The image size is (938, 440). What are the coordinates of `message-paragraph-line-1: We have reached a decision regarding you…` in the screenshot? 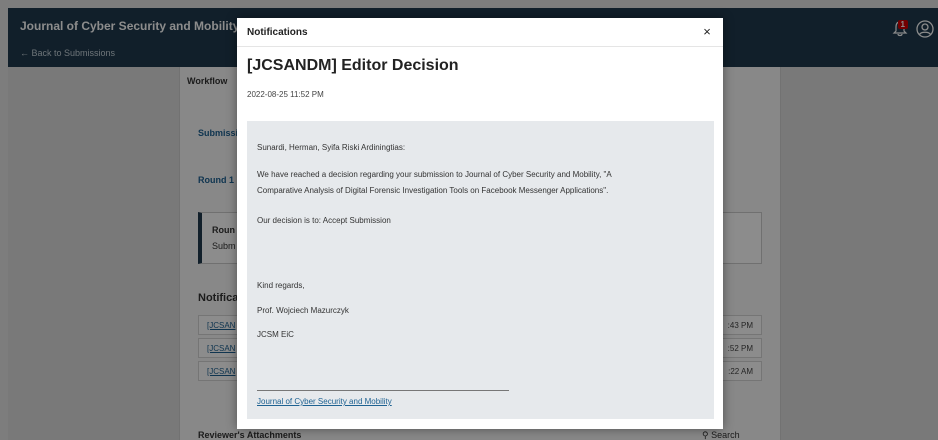 It's located at (434, 174).